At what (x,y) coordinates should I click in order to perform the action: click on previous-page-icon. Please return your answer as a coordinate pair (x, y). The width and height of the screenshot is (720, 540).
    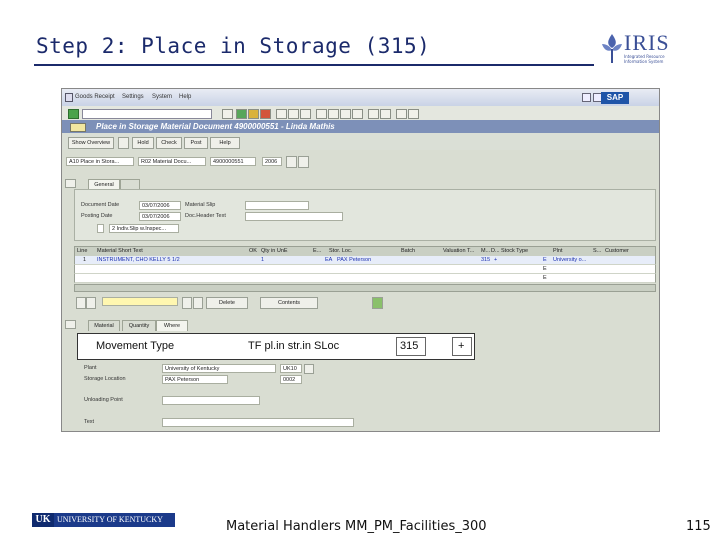
    Looking at the image, I should click on (333, 114).